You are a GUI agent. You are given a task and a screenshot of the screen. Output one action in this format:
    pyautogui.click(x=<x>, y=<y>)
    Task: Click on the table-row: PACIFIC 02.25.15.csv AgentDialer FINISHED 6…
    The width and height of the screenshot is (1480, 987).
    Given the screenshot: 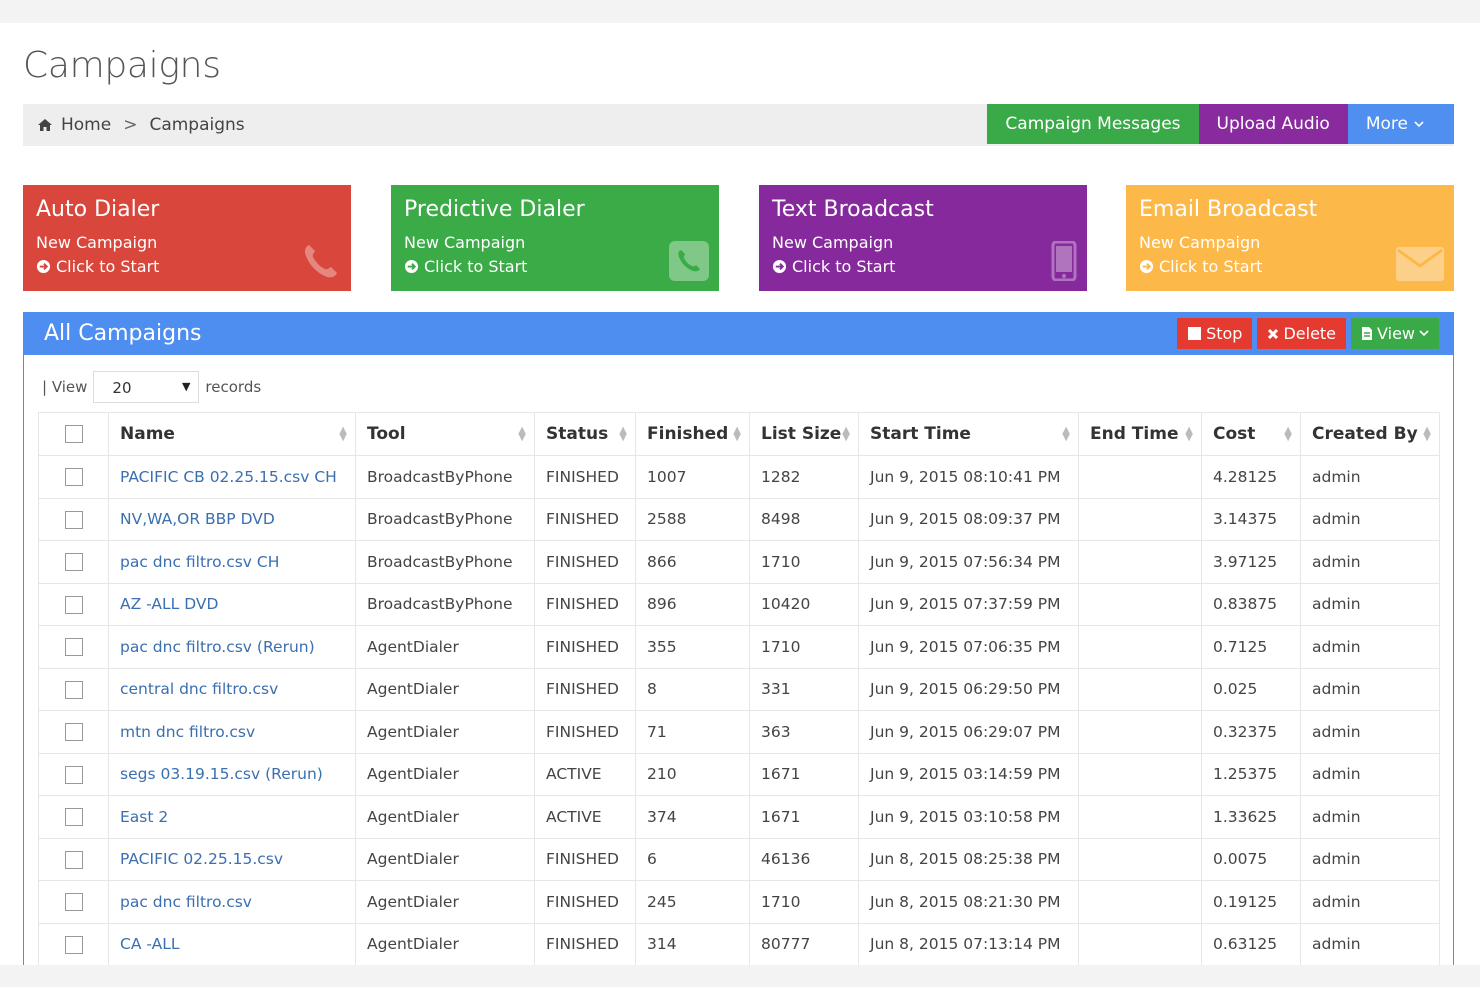 What is the action you would take?
    pyautogui.click(x=739, y=859)
    